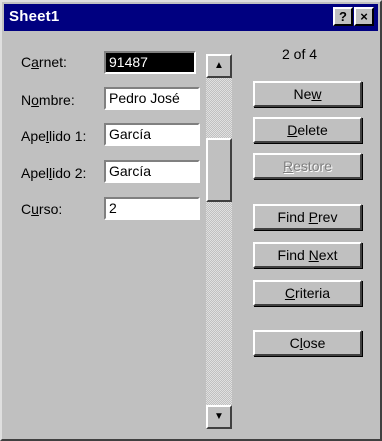  What do you see at coordinates (307, 217) in the screenshot?
I see `find-prev-button: Find Prev` at bounding box center [307, 217].